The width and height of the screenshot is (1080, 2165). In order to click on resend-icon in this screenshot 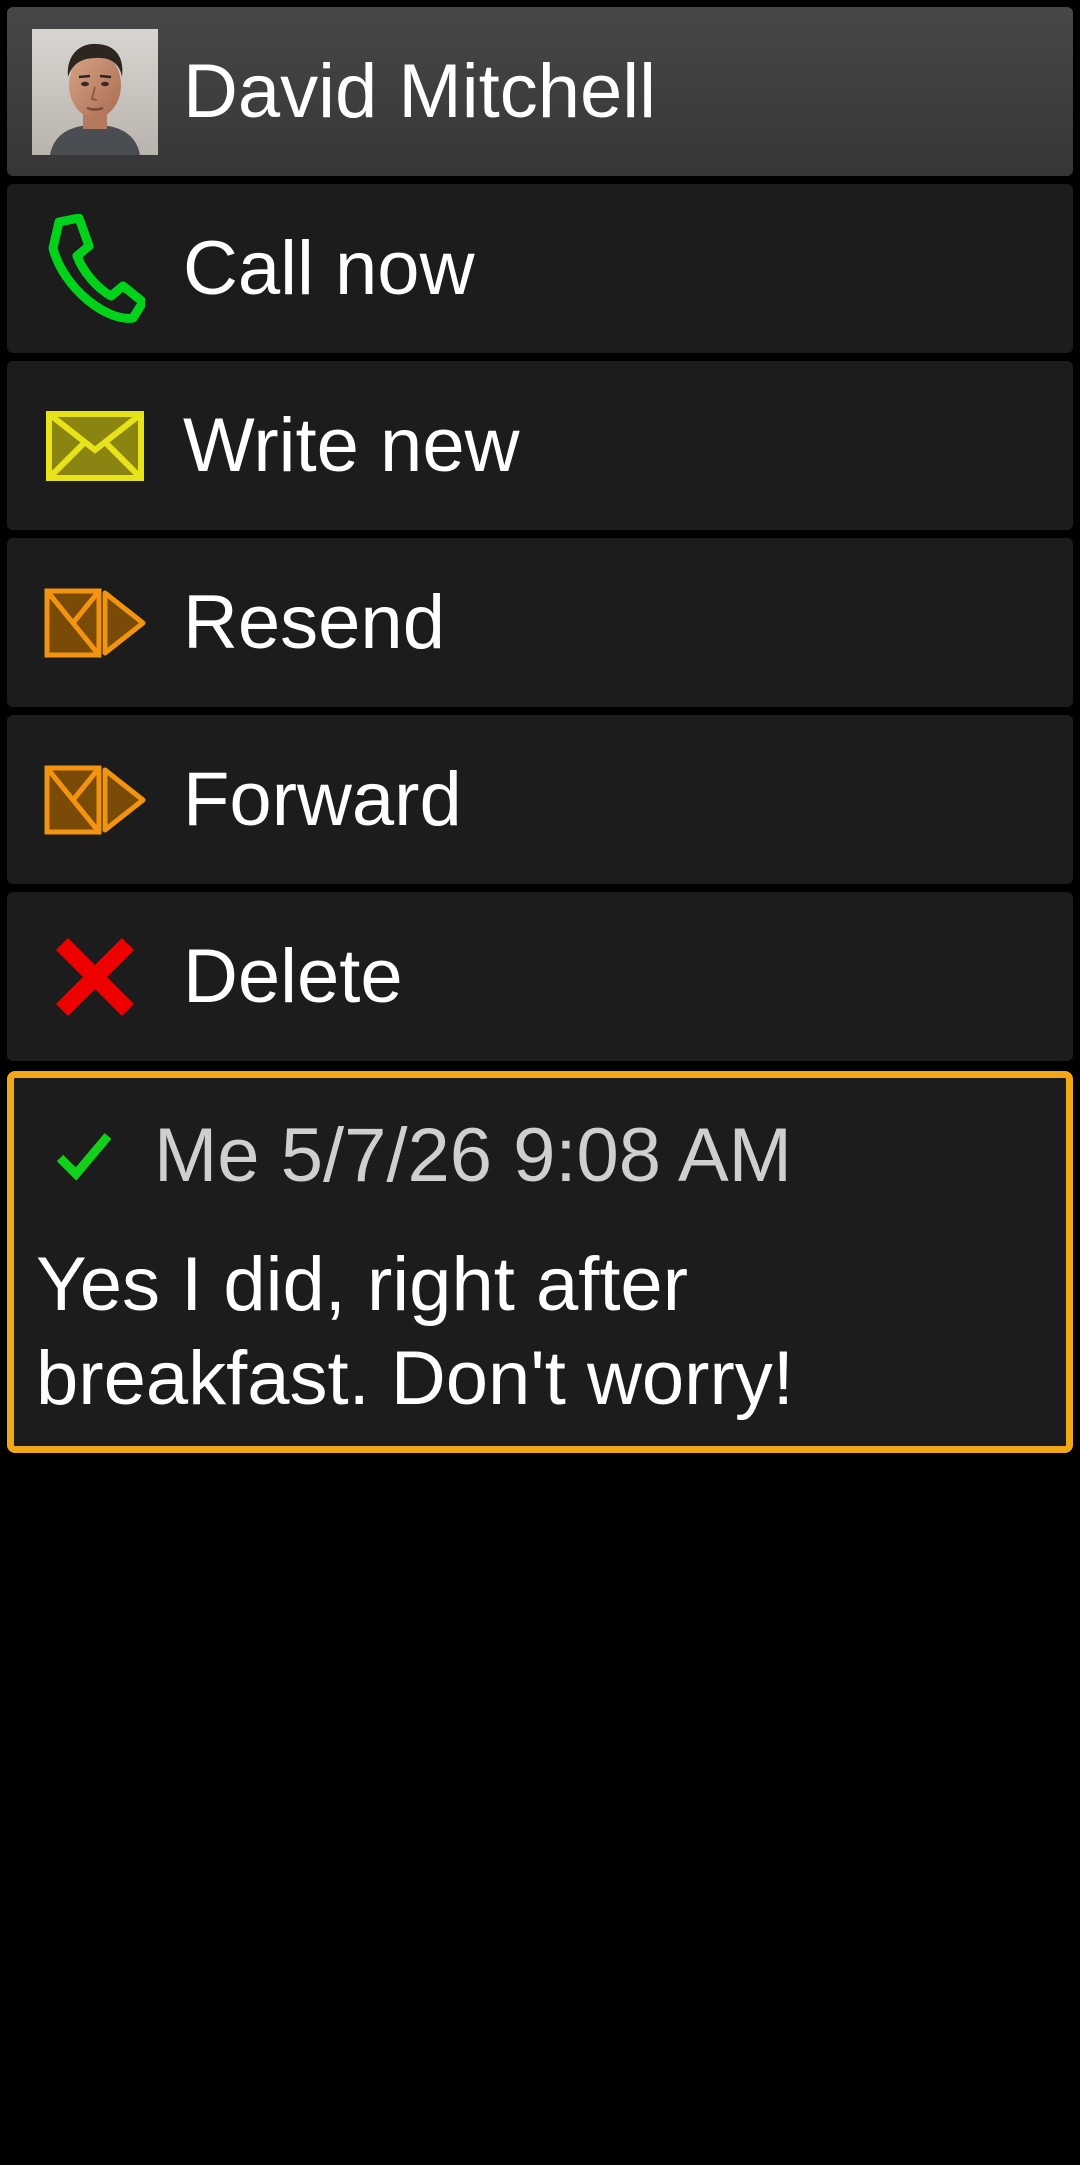, I will do `click(95, 622)`.